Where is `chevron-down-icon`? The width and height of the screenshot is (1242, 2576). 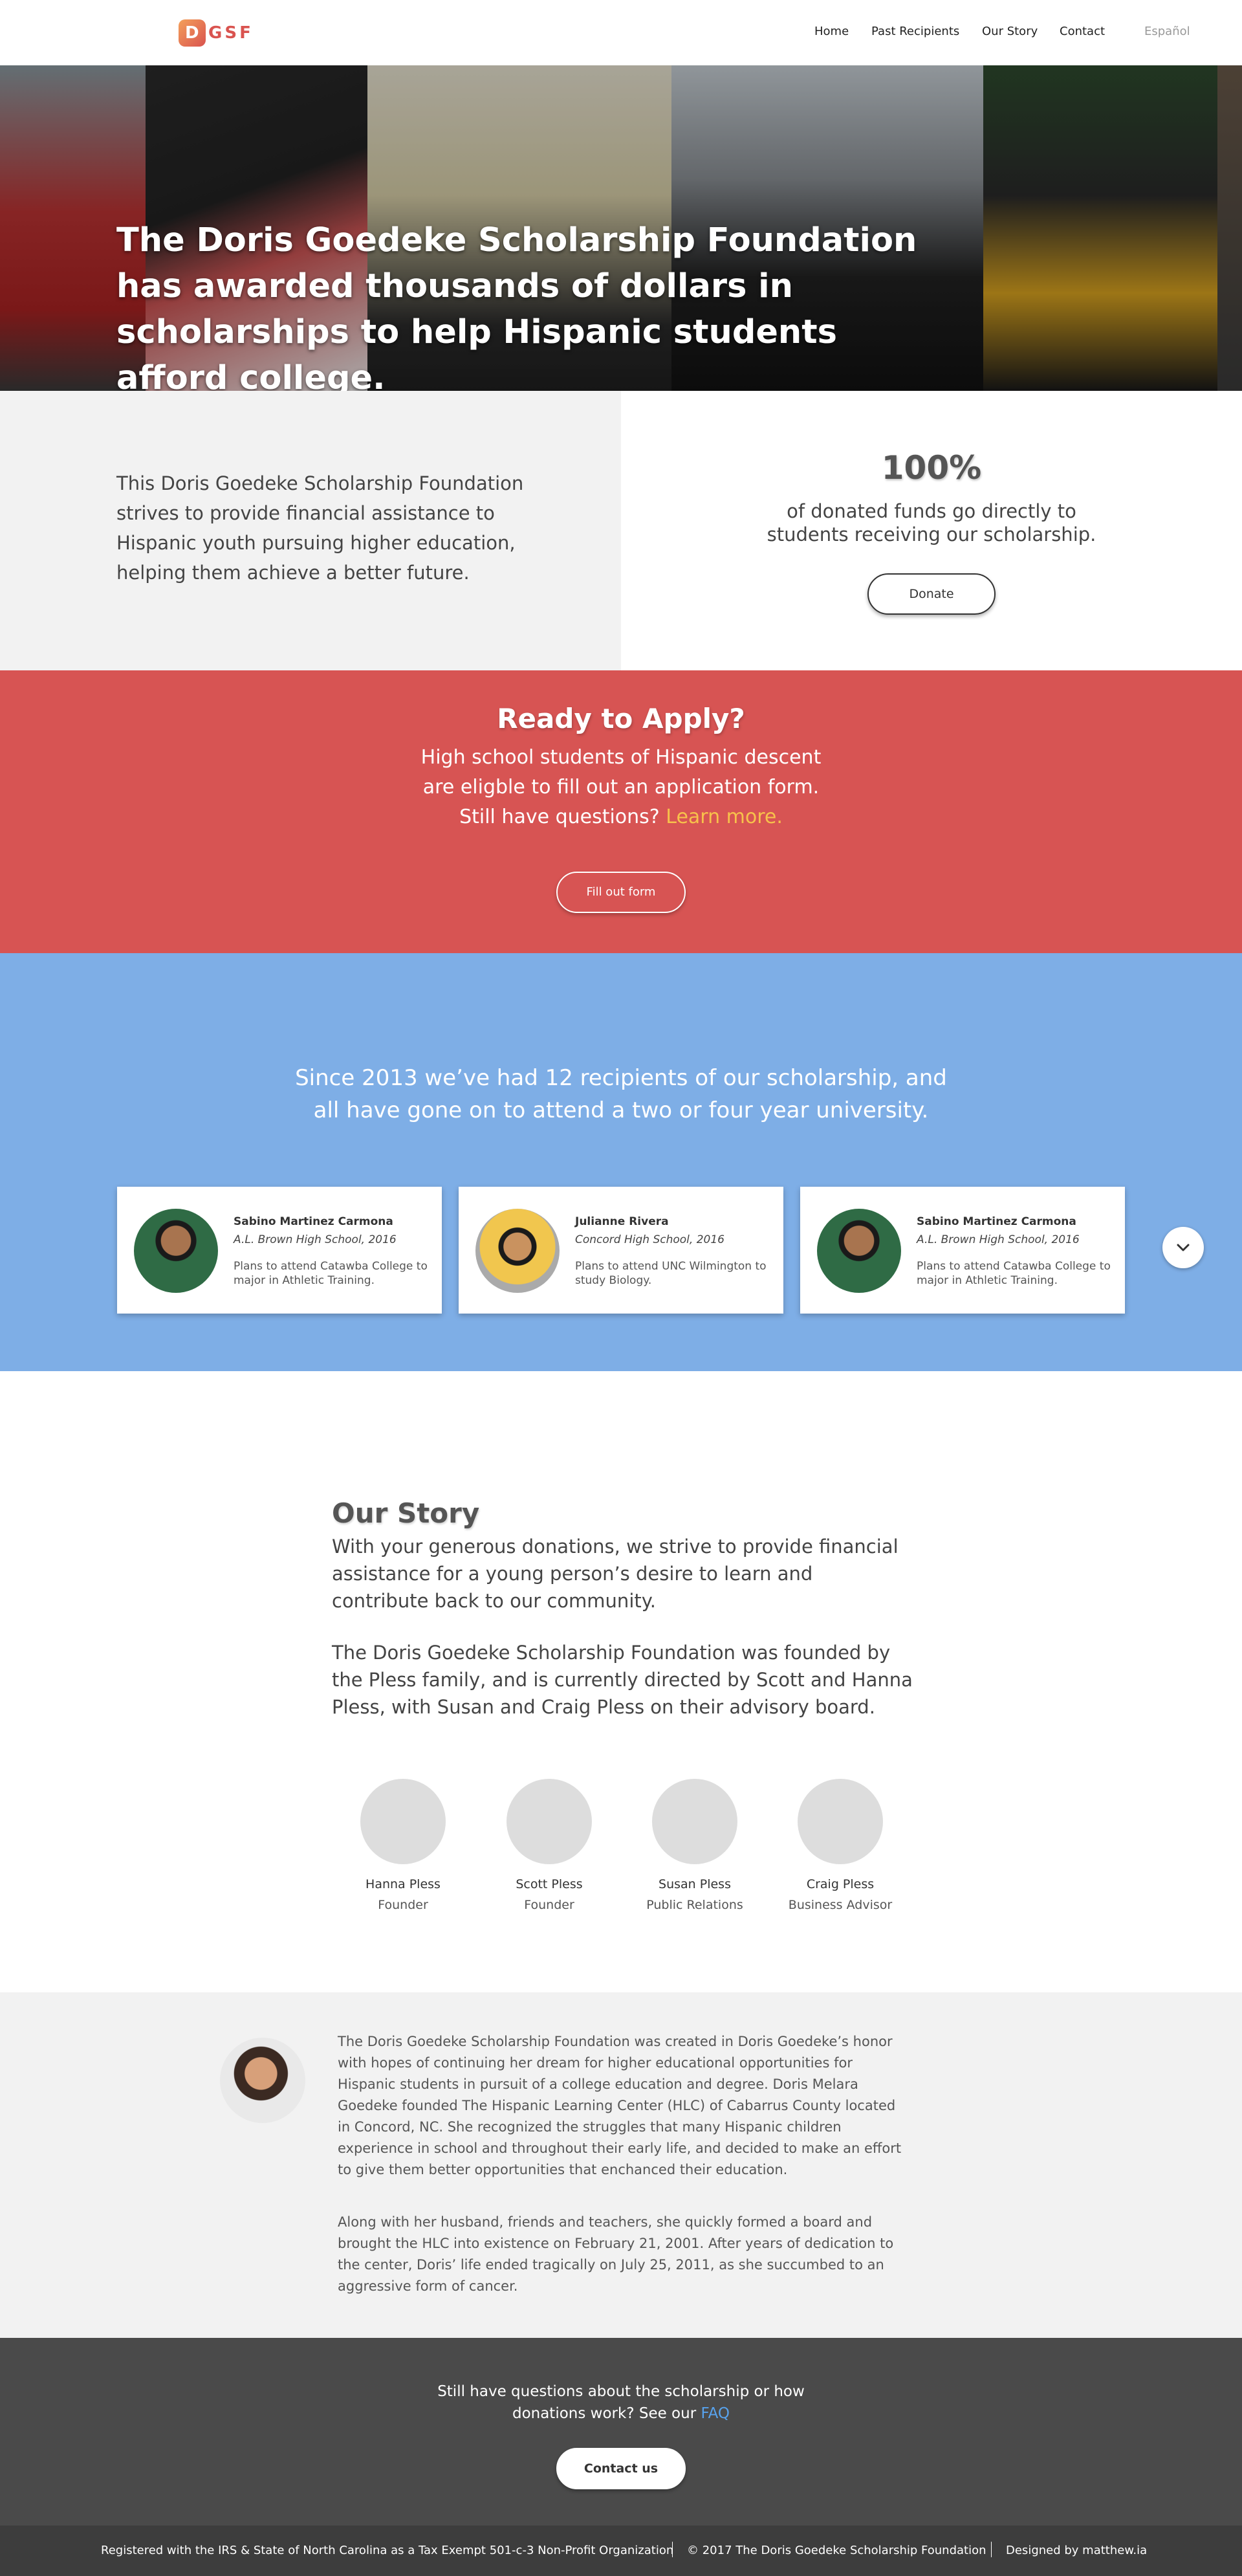 chevron-down-icon is located at coordinates (1183, 1247).